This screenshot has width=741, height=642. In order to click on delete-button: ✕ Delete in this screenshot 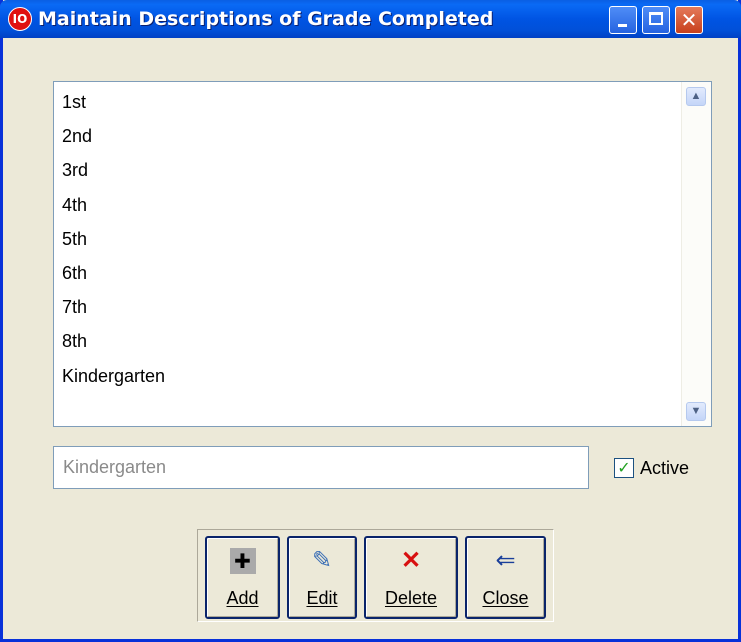, I will do `click(411, 577)`.